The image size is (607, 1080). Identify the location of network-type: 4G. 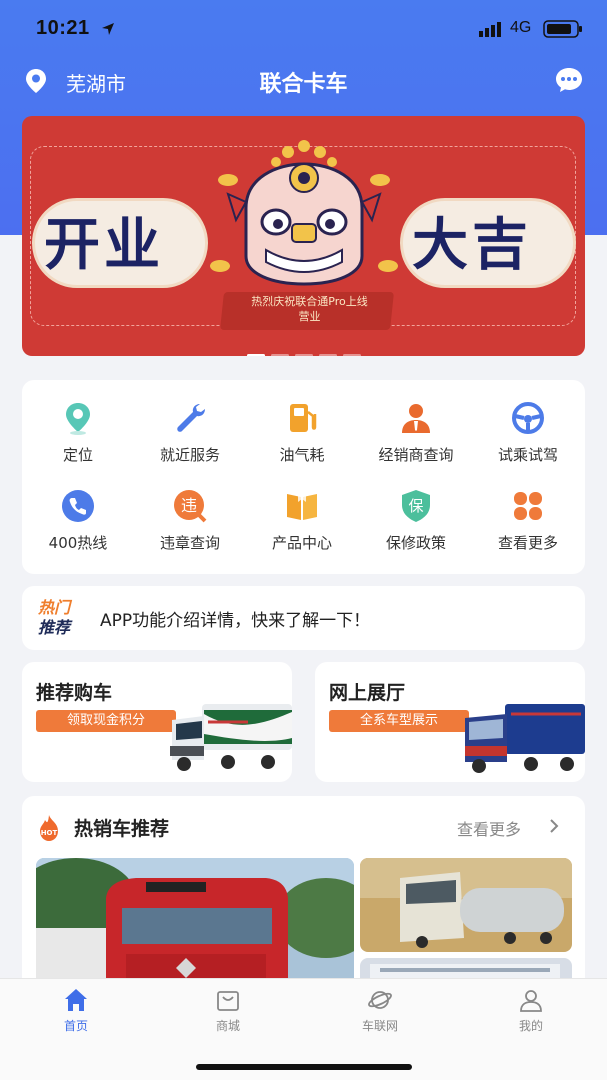
(521, 27).